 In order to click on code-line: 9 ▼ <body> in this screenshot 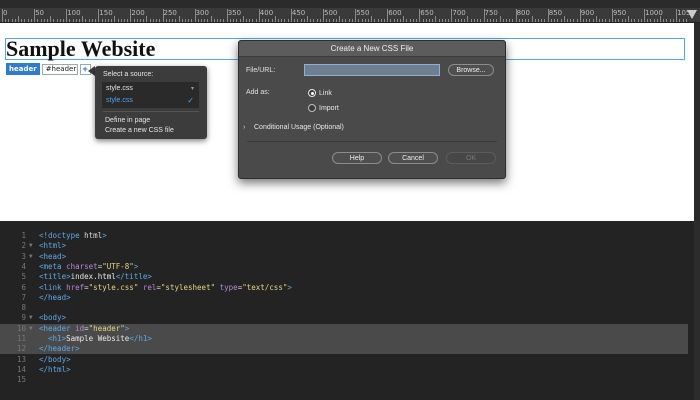, I will do `click(344, 318)`.